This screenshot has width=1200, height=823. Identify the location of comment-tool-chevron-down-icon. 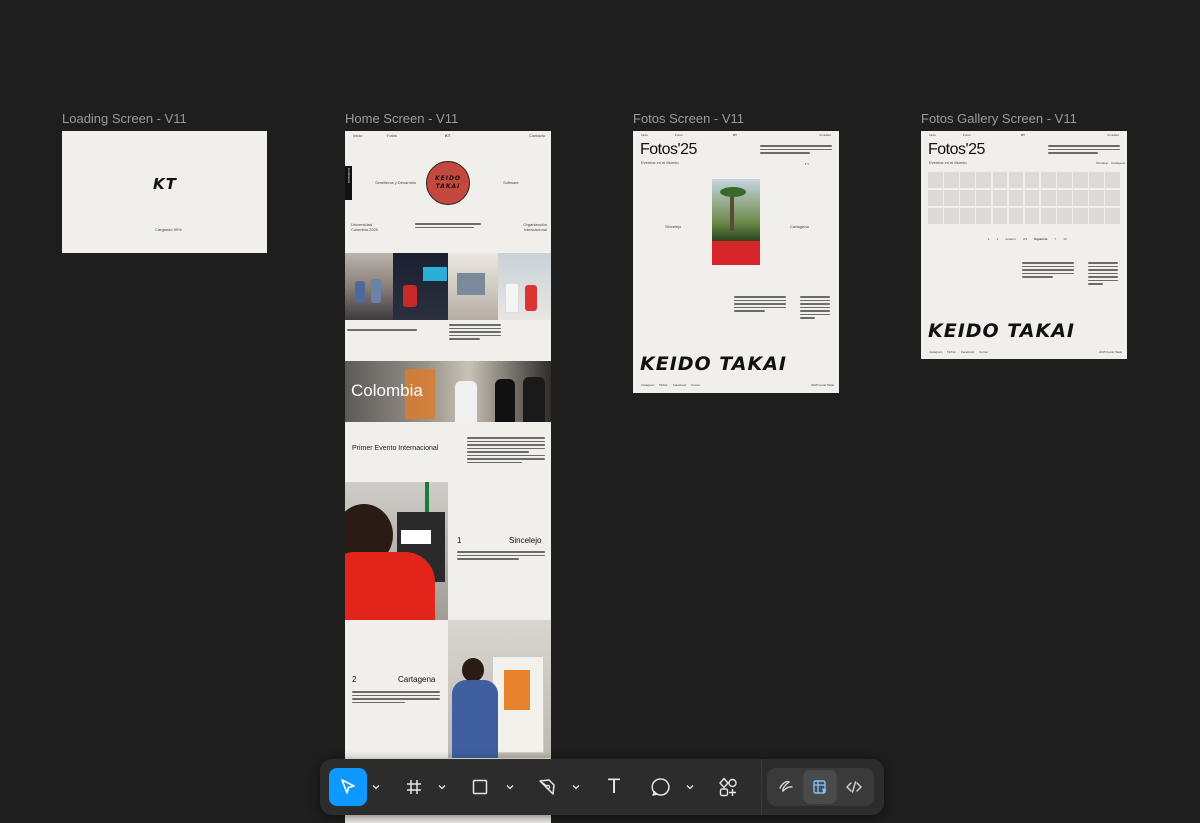
(690, 787).